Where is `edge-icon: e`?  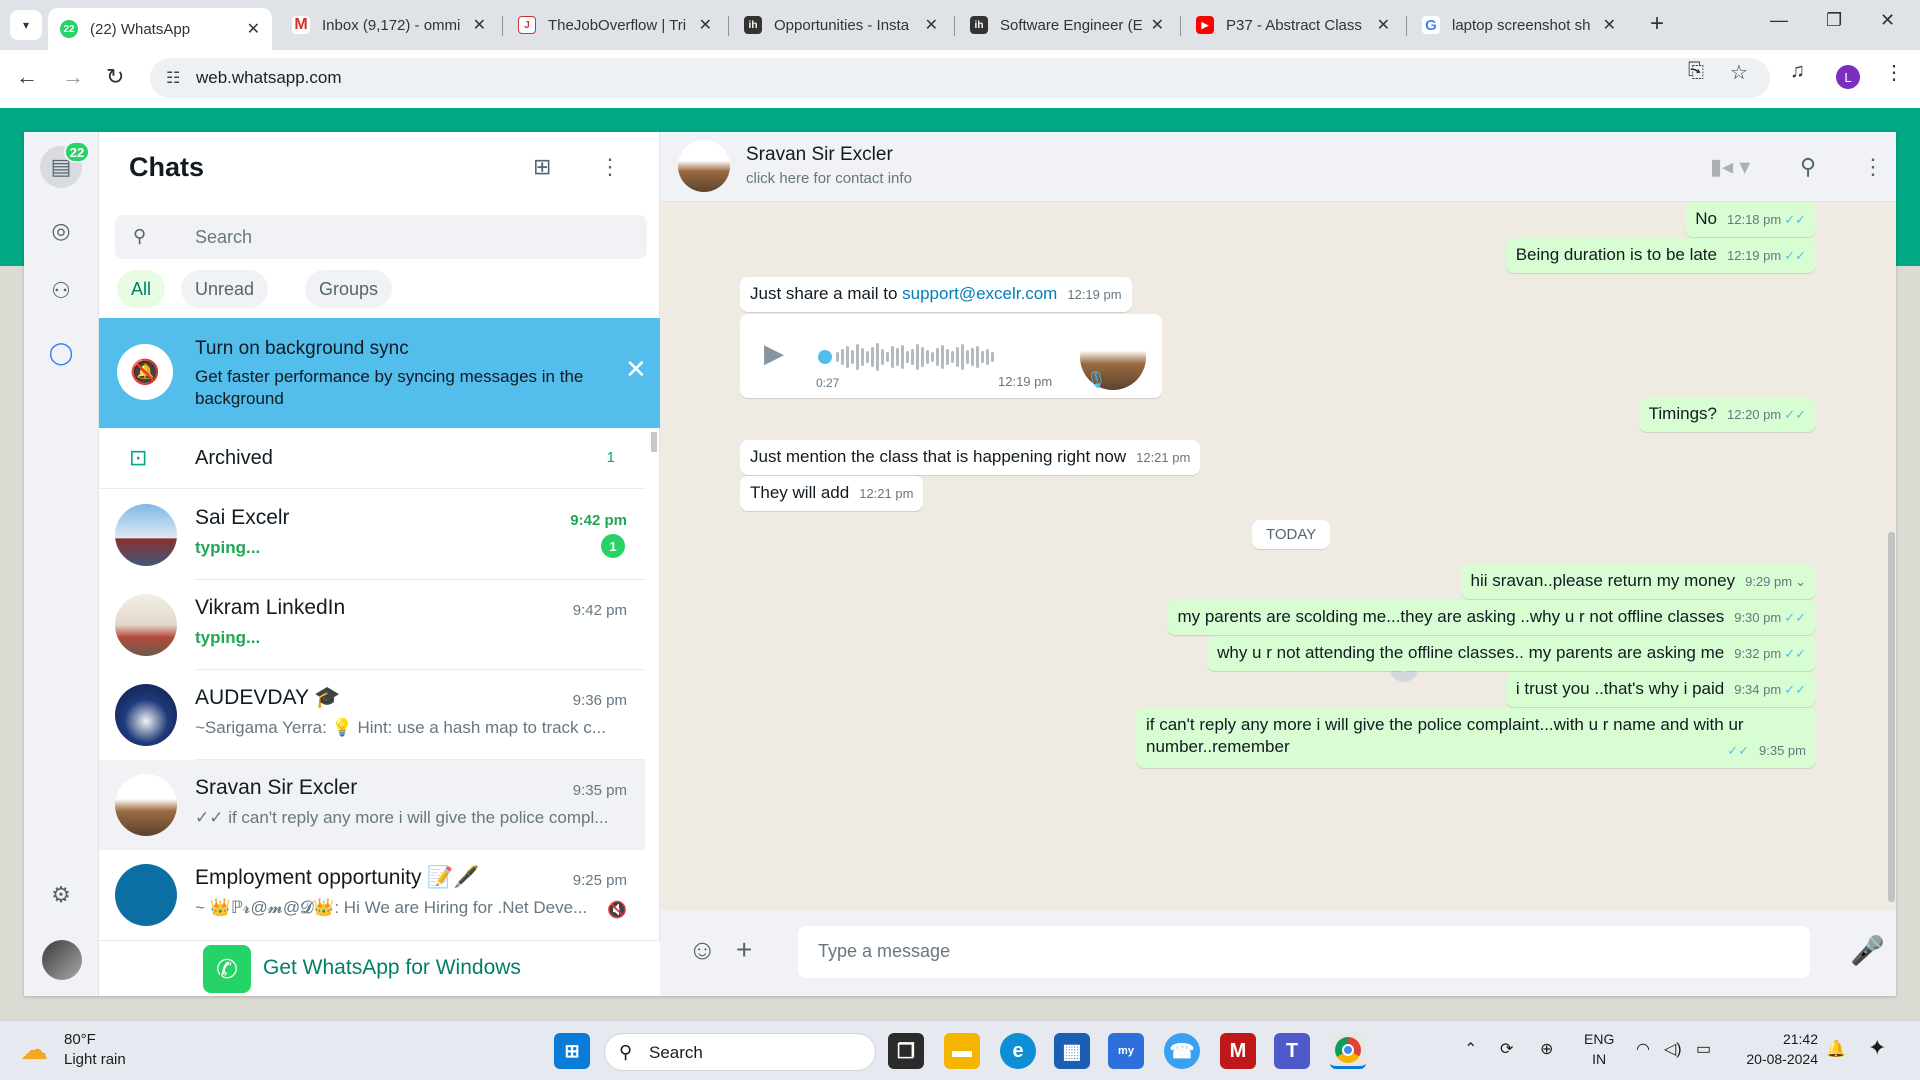
edge-icon: e is located at coordinates (1018, 1051).